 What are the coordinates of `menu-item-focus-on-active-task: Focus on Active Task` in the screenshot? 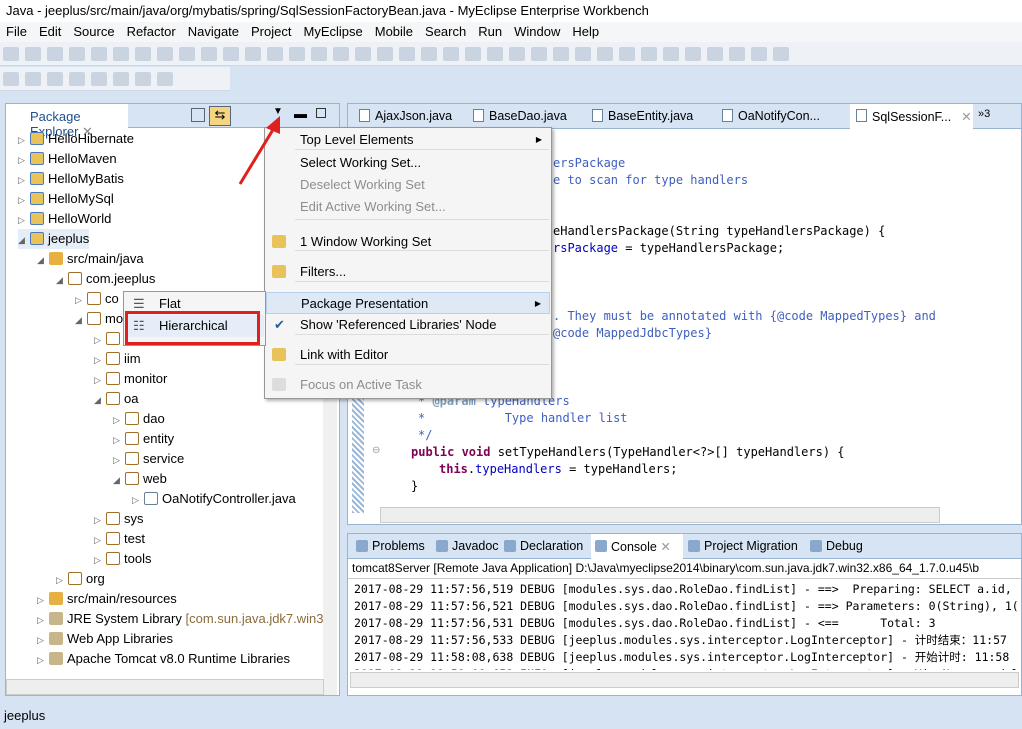 It's located at (408, 385).